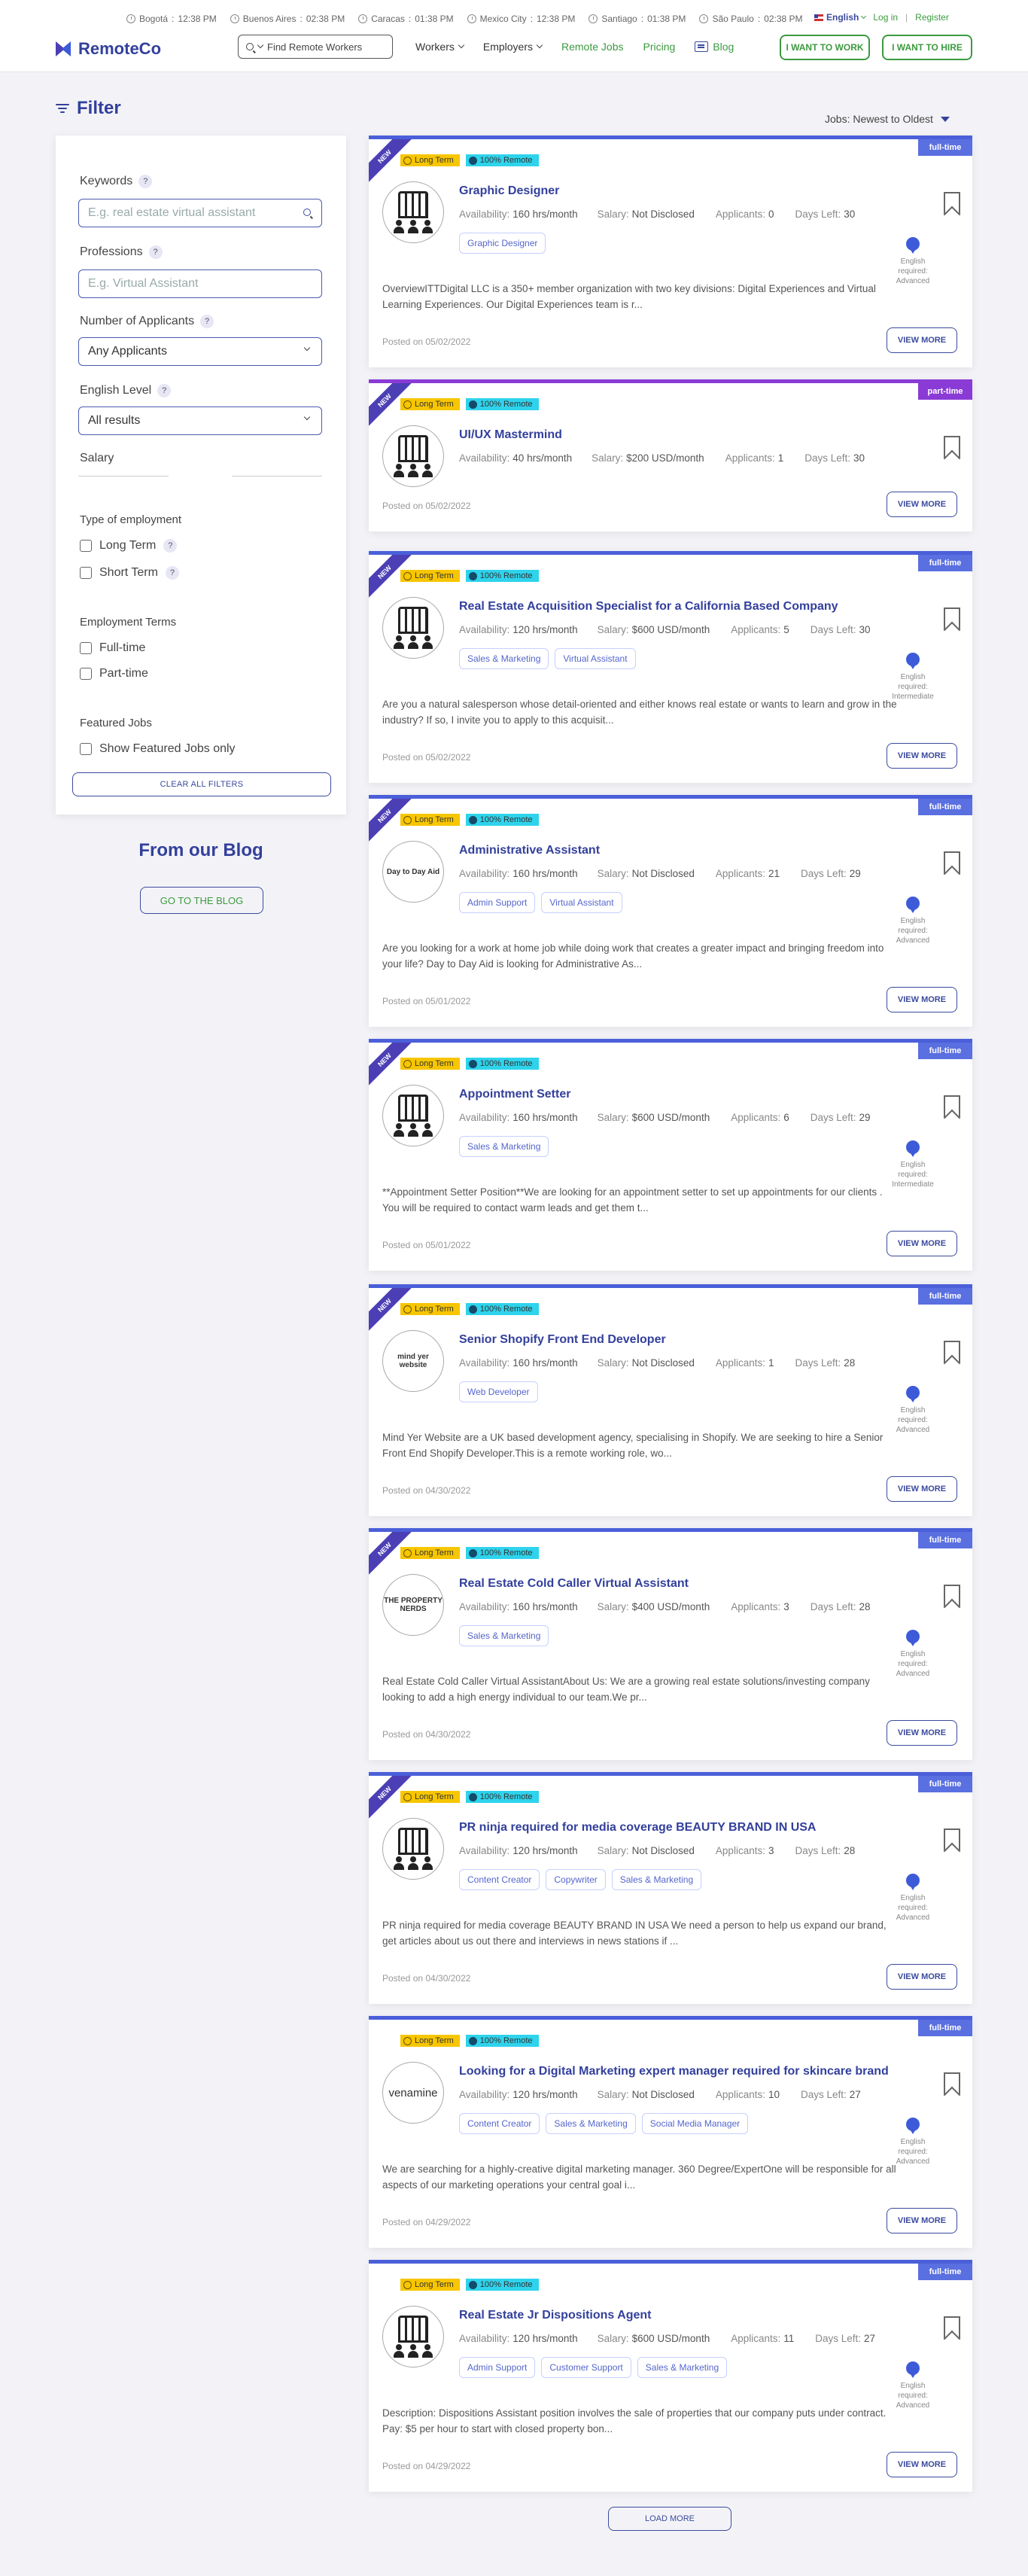 The height and width of the screenshot is (2576, 1028). What do you see at coordinates (498, 1392) in the screenshot?
I see `profession-tag: Web Developer` at bounding box center [498, 1392].